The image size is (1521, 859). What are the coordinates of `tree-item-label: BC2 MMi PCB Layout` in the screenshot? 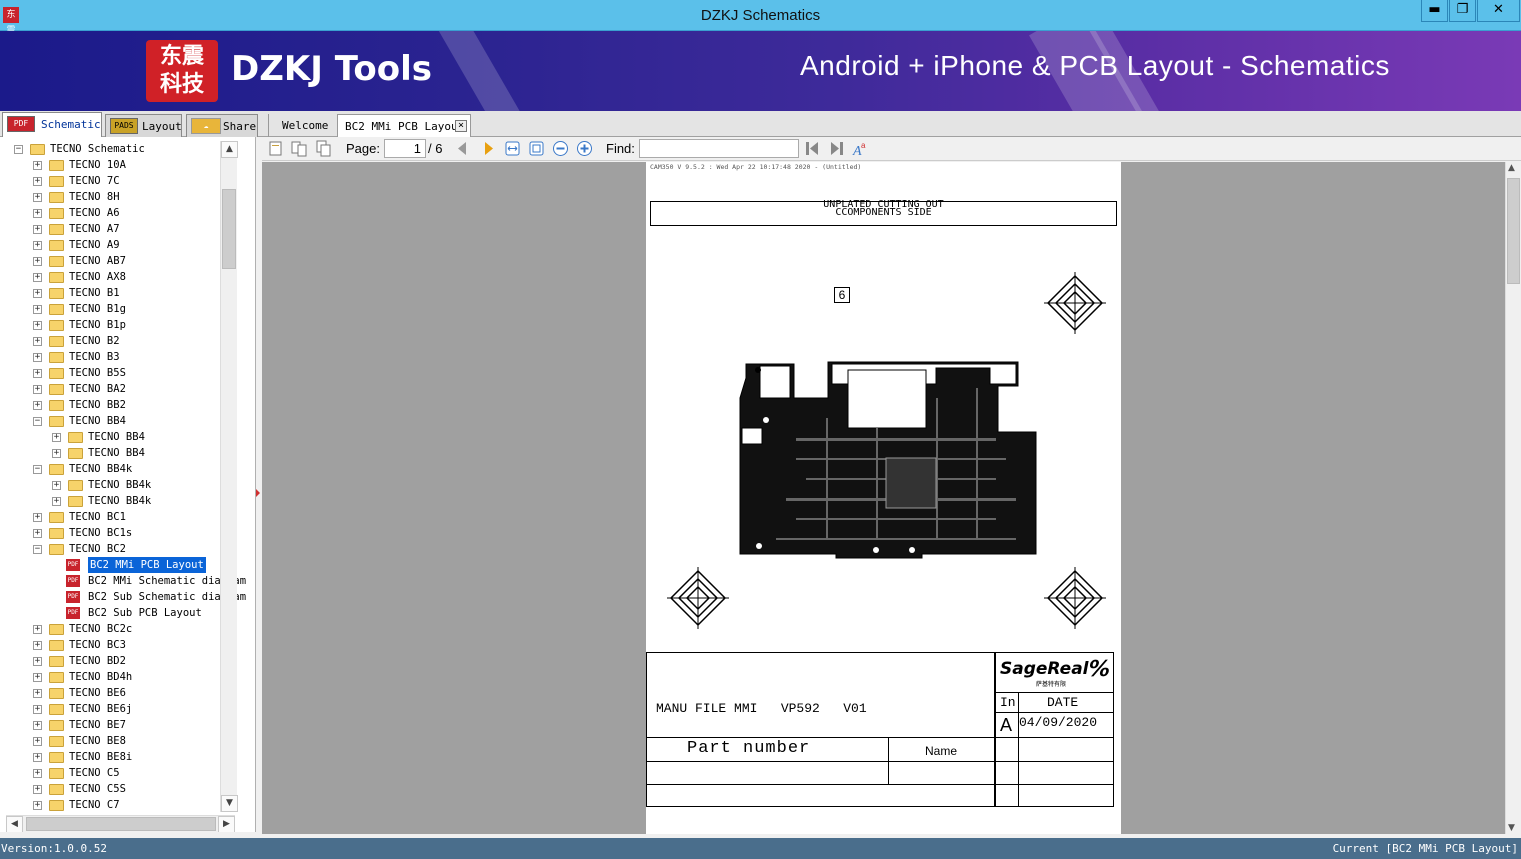 It's located at (147, 565).